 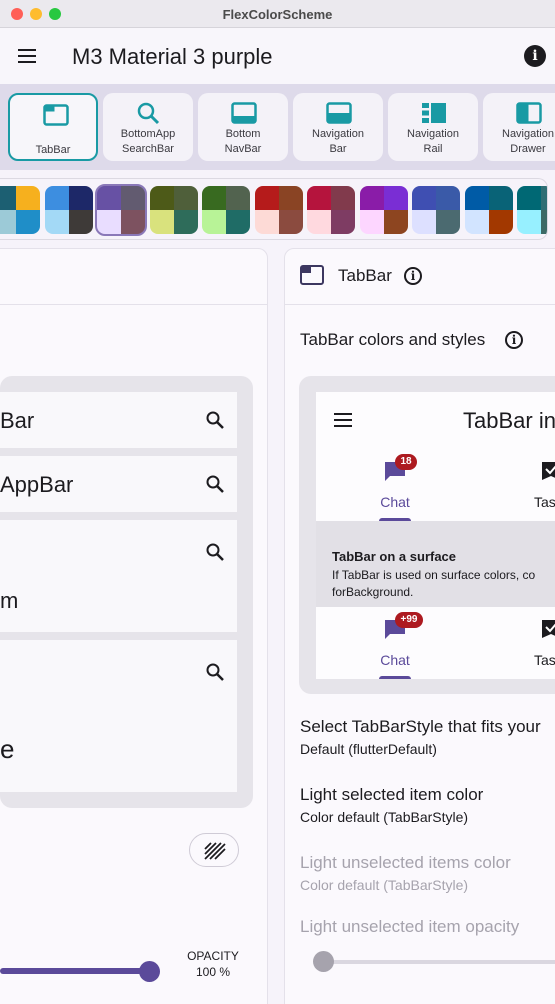 I want to click on navigation-rail-icon, so click(x=434, y=113).